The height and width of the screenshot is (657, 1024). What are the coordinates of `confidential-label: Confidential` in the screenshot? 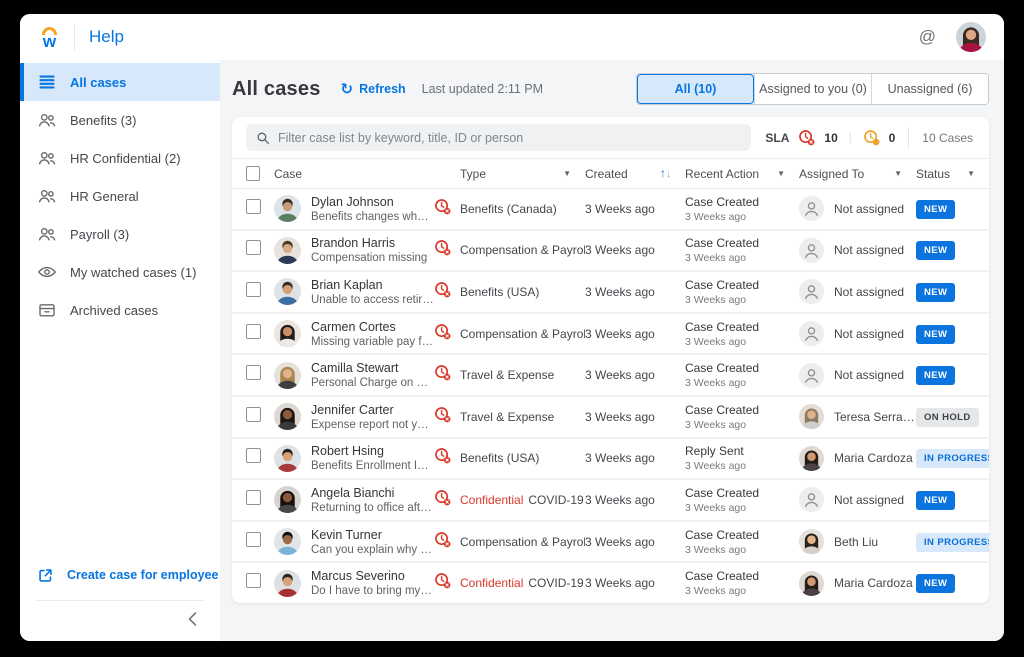 It's located at (492, 499).